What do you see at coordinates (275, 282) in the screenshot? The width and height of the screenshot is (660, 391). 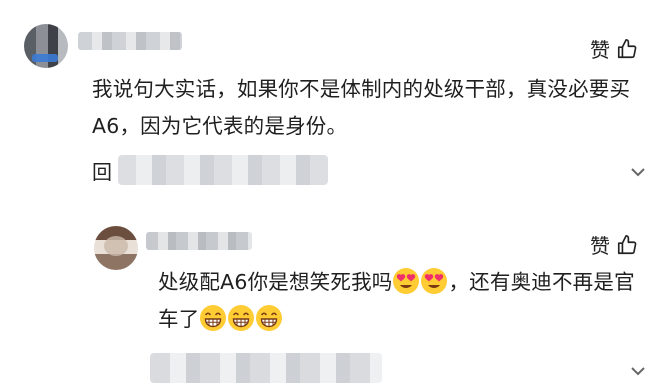 I see `reply-text-part1: 处级配A6你是想笑死我吗` at bounding box center [275, 282].